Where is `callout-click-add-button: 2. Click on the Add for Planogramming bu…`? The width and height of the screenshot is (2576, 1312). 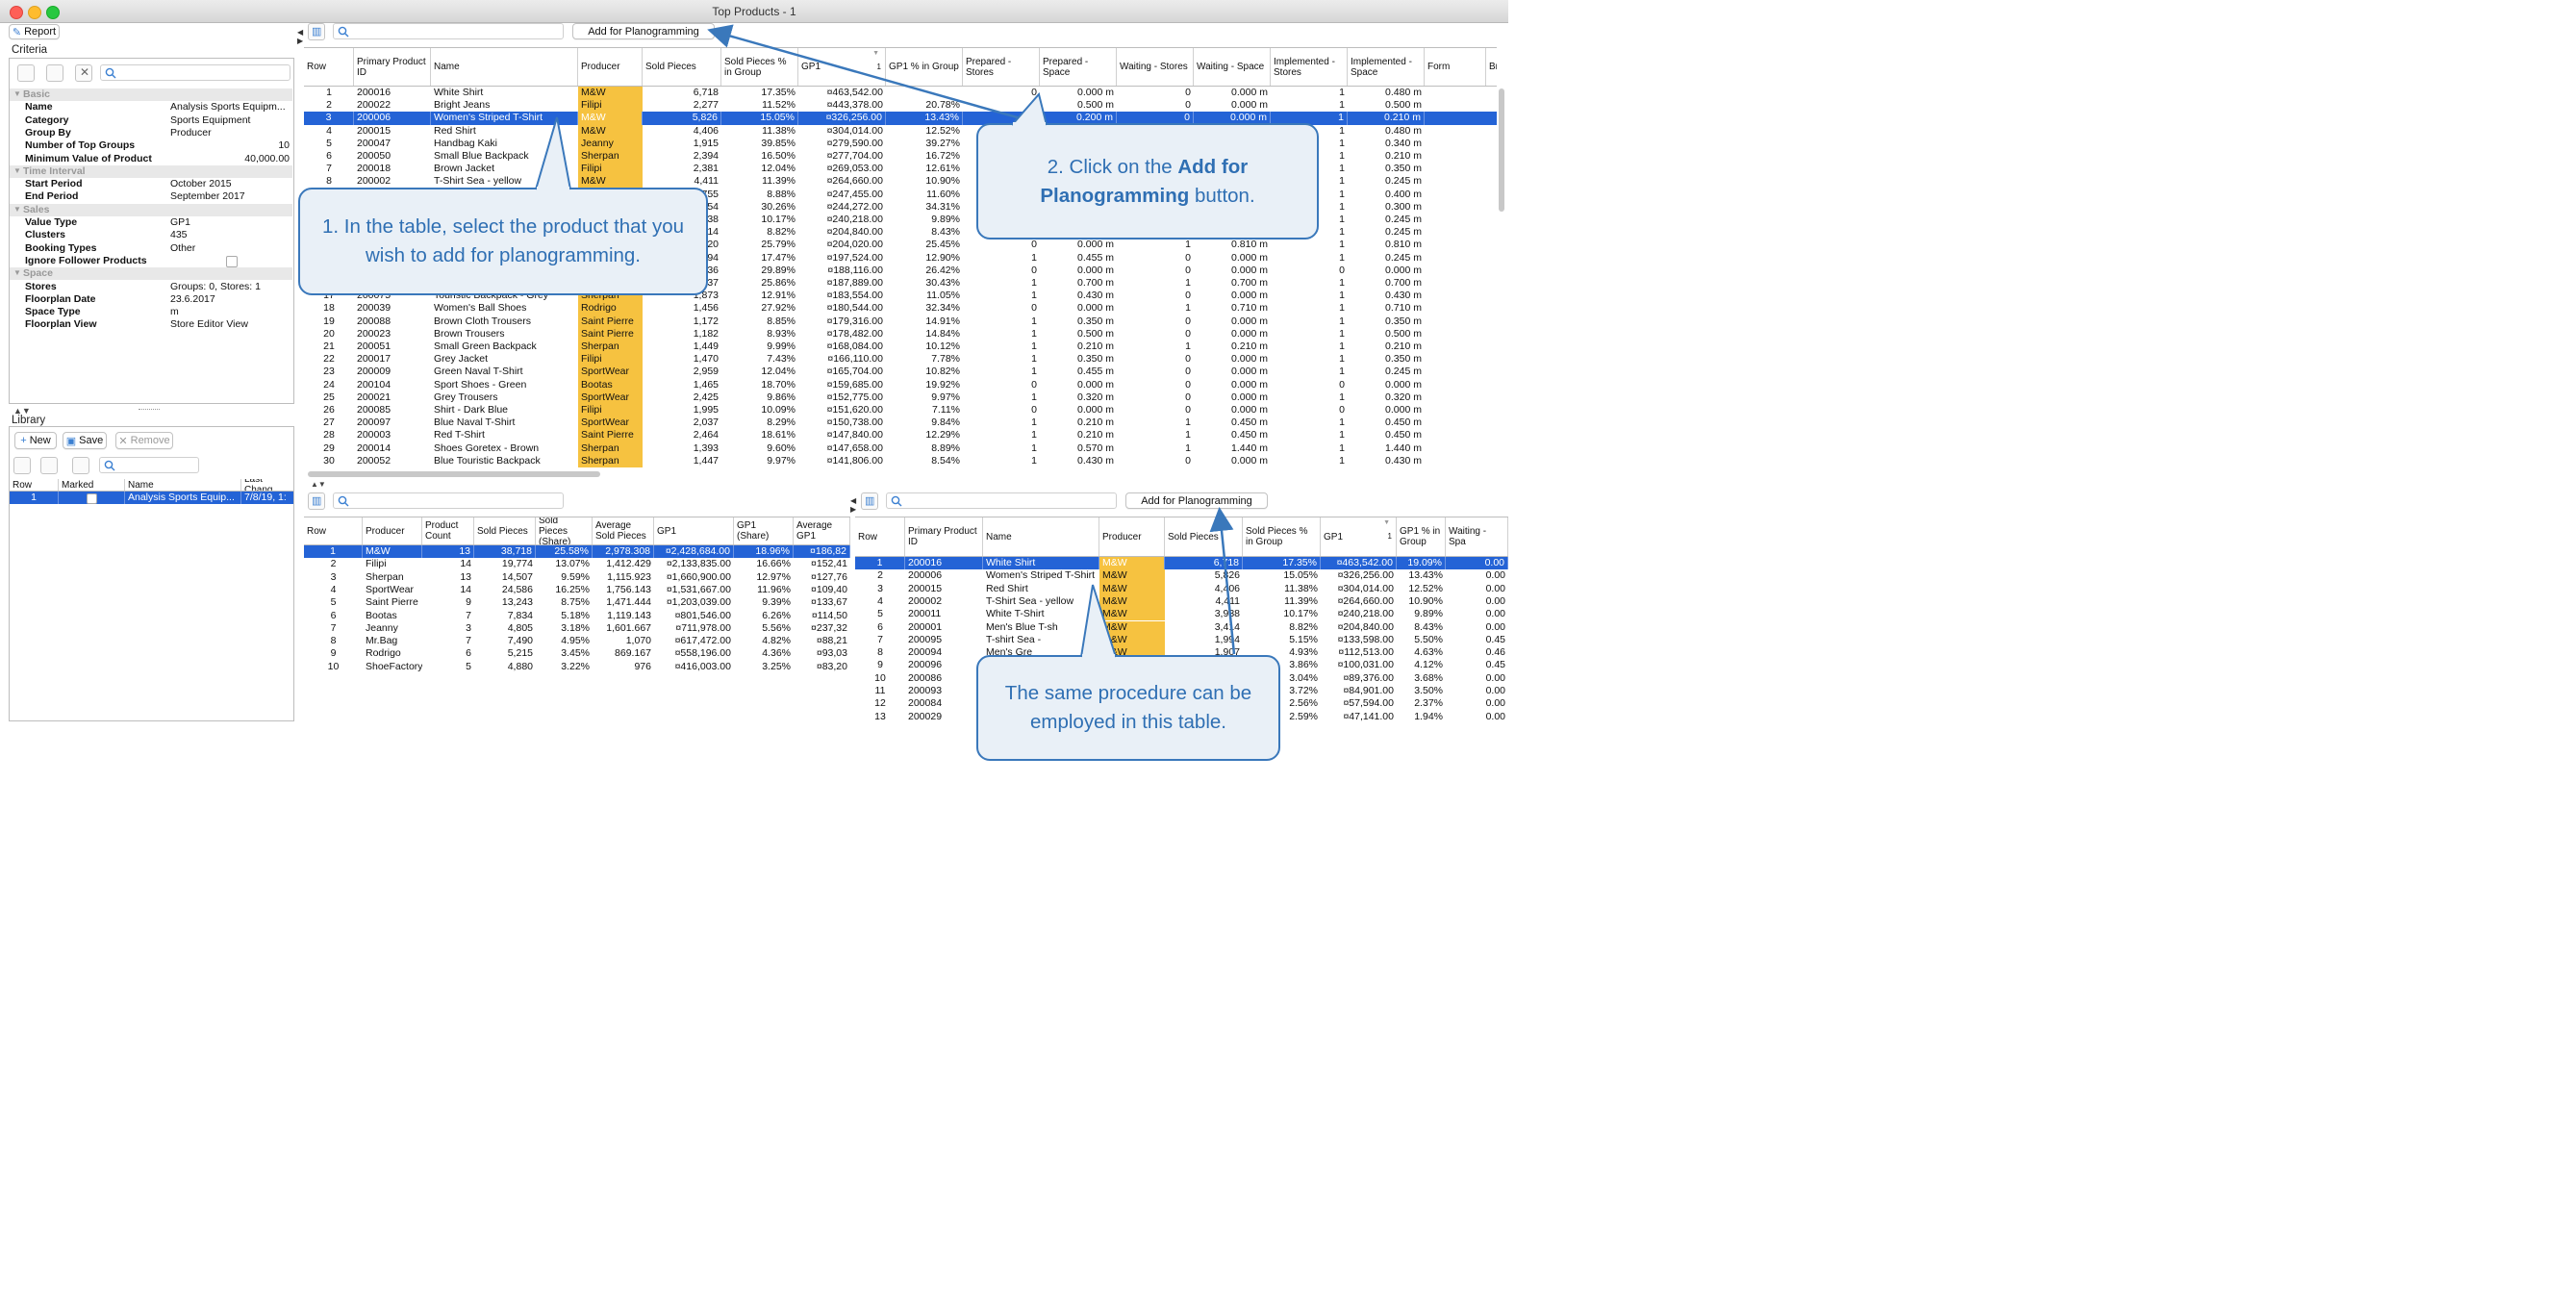 callout-click-add-button: 2. Click on the Add for Planogramming bu… is located at coordinates (1148, 181).